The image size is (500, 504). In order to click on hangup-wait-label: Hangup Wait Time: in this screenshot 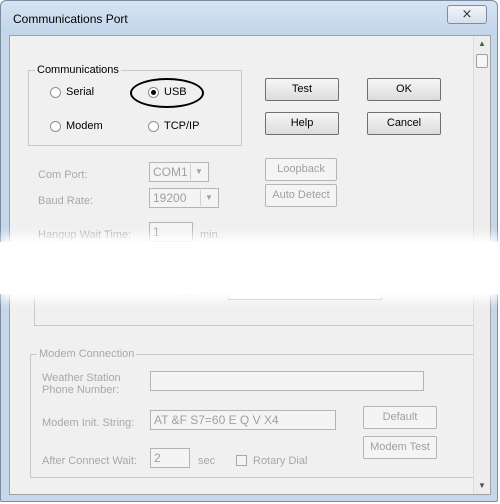, I will do `click(85, 235)`.